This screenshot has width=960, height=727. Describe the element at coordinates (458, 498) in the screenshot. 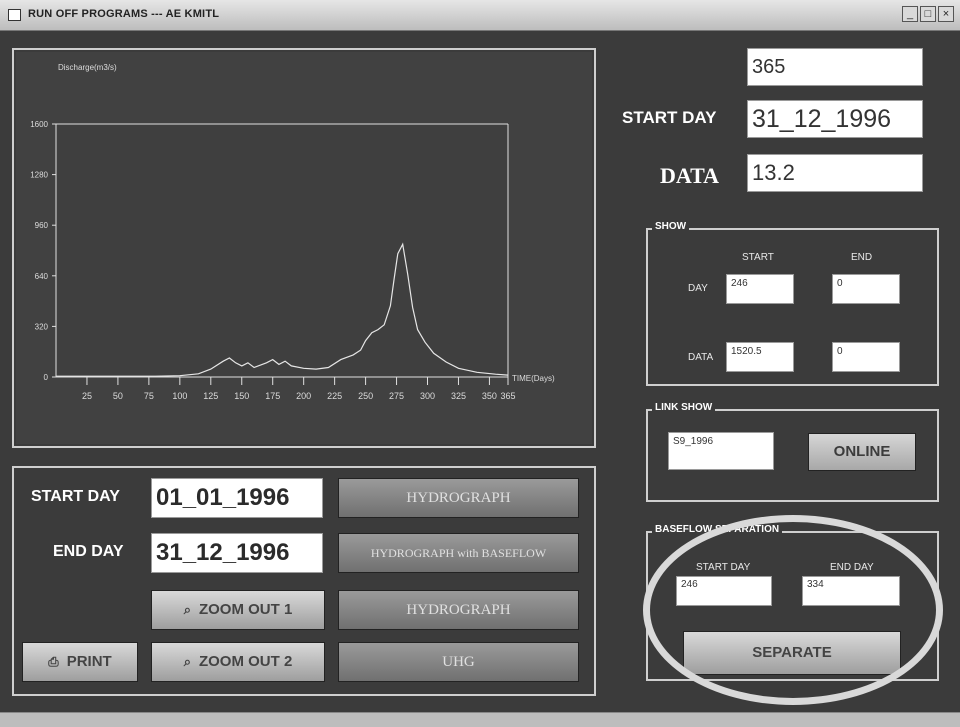

I see `hydrograph-button: HYDROGRAPH` at that location.